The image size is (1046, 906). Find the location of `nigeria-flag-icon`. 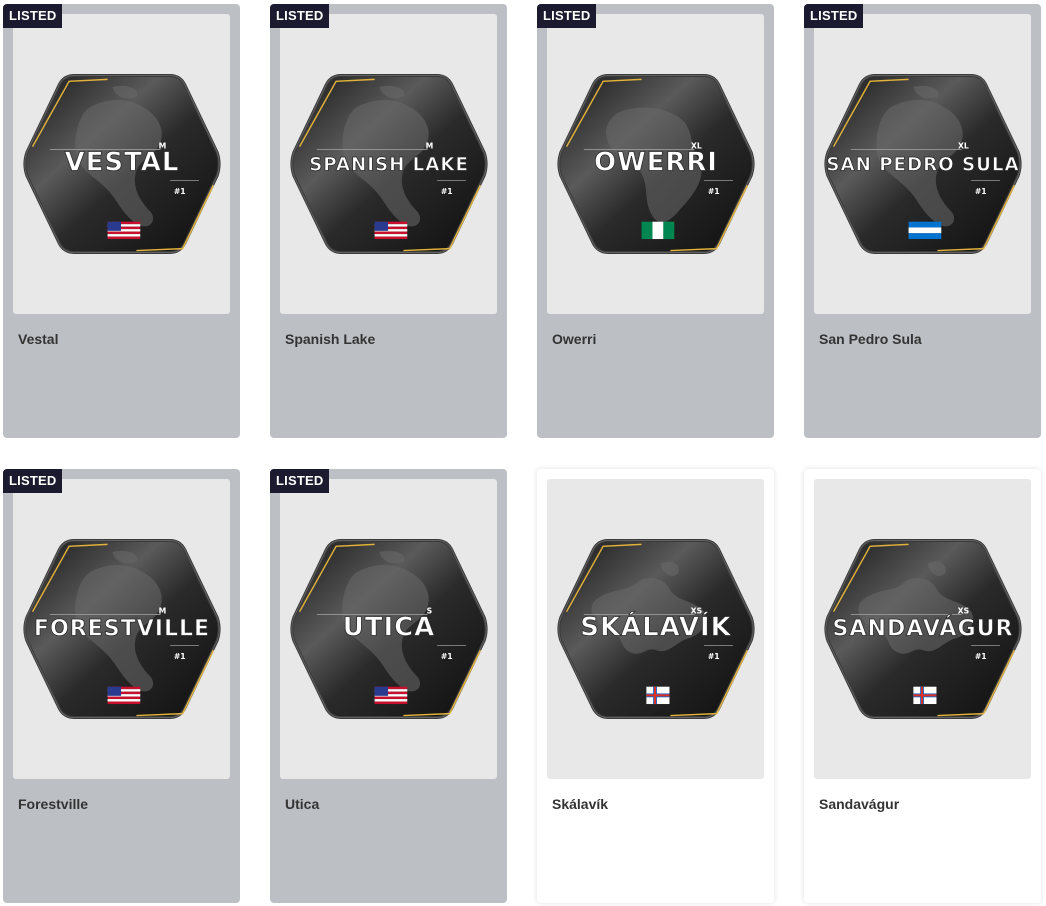

nigeria-flag-icon is located at coordinates (658, 230).